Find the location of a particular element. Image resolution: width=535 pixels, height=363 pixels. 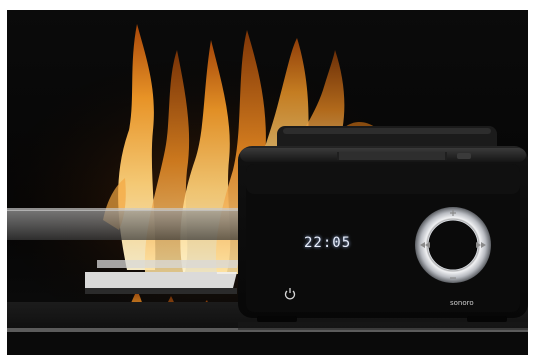

top-control is located at coordinates (464, 156).